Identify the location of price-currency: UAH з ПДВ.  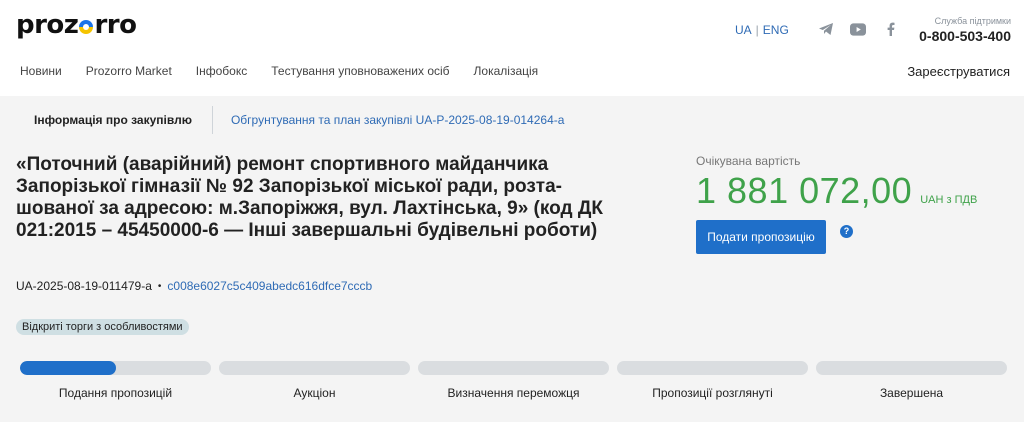
(949, 200).